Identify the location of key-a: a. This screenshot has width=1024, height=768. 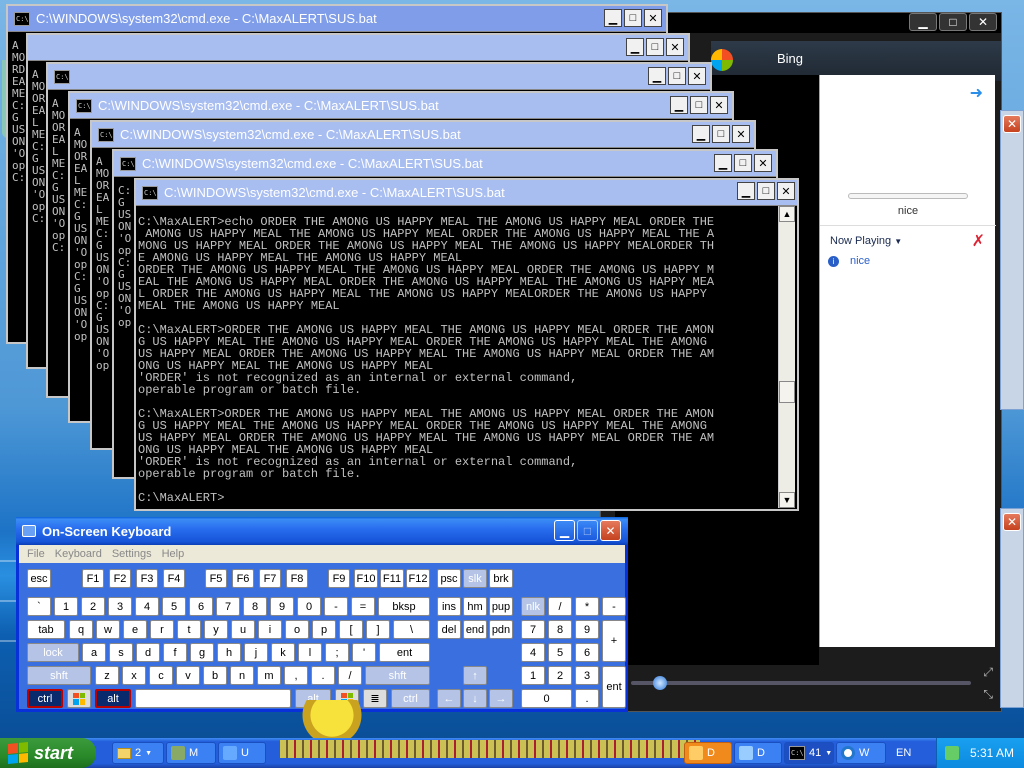
(94, 652).